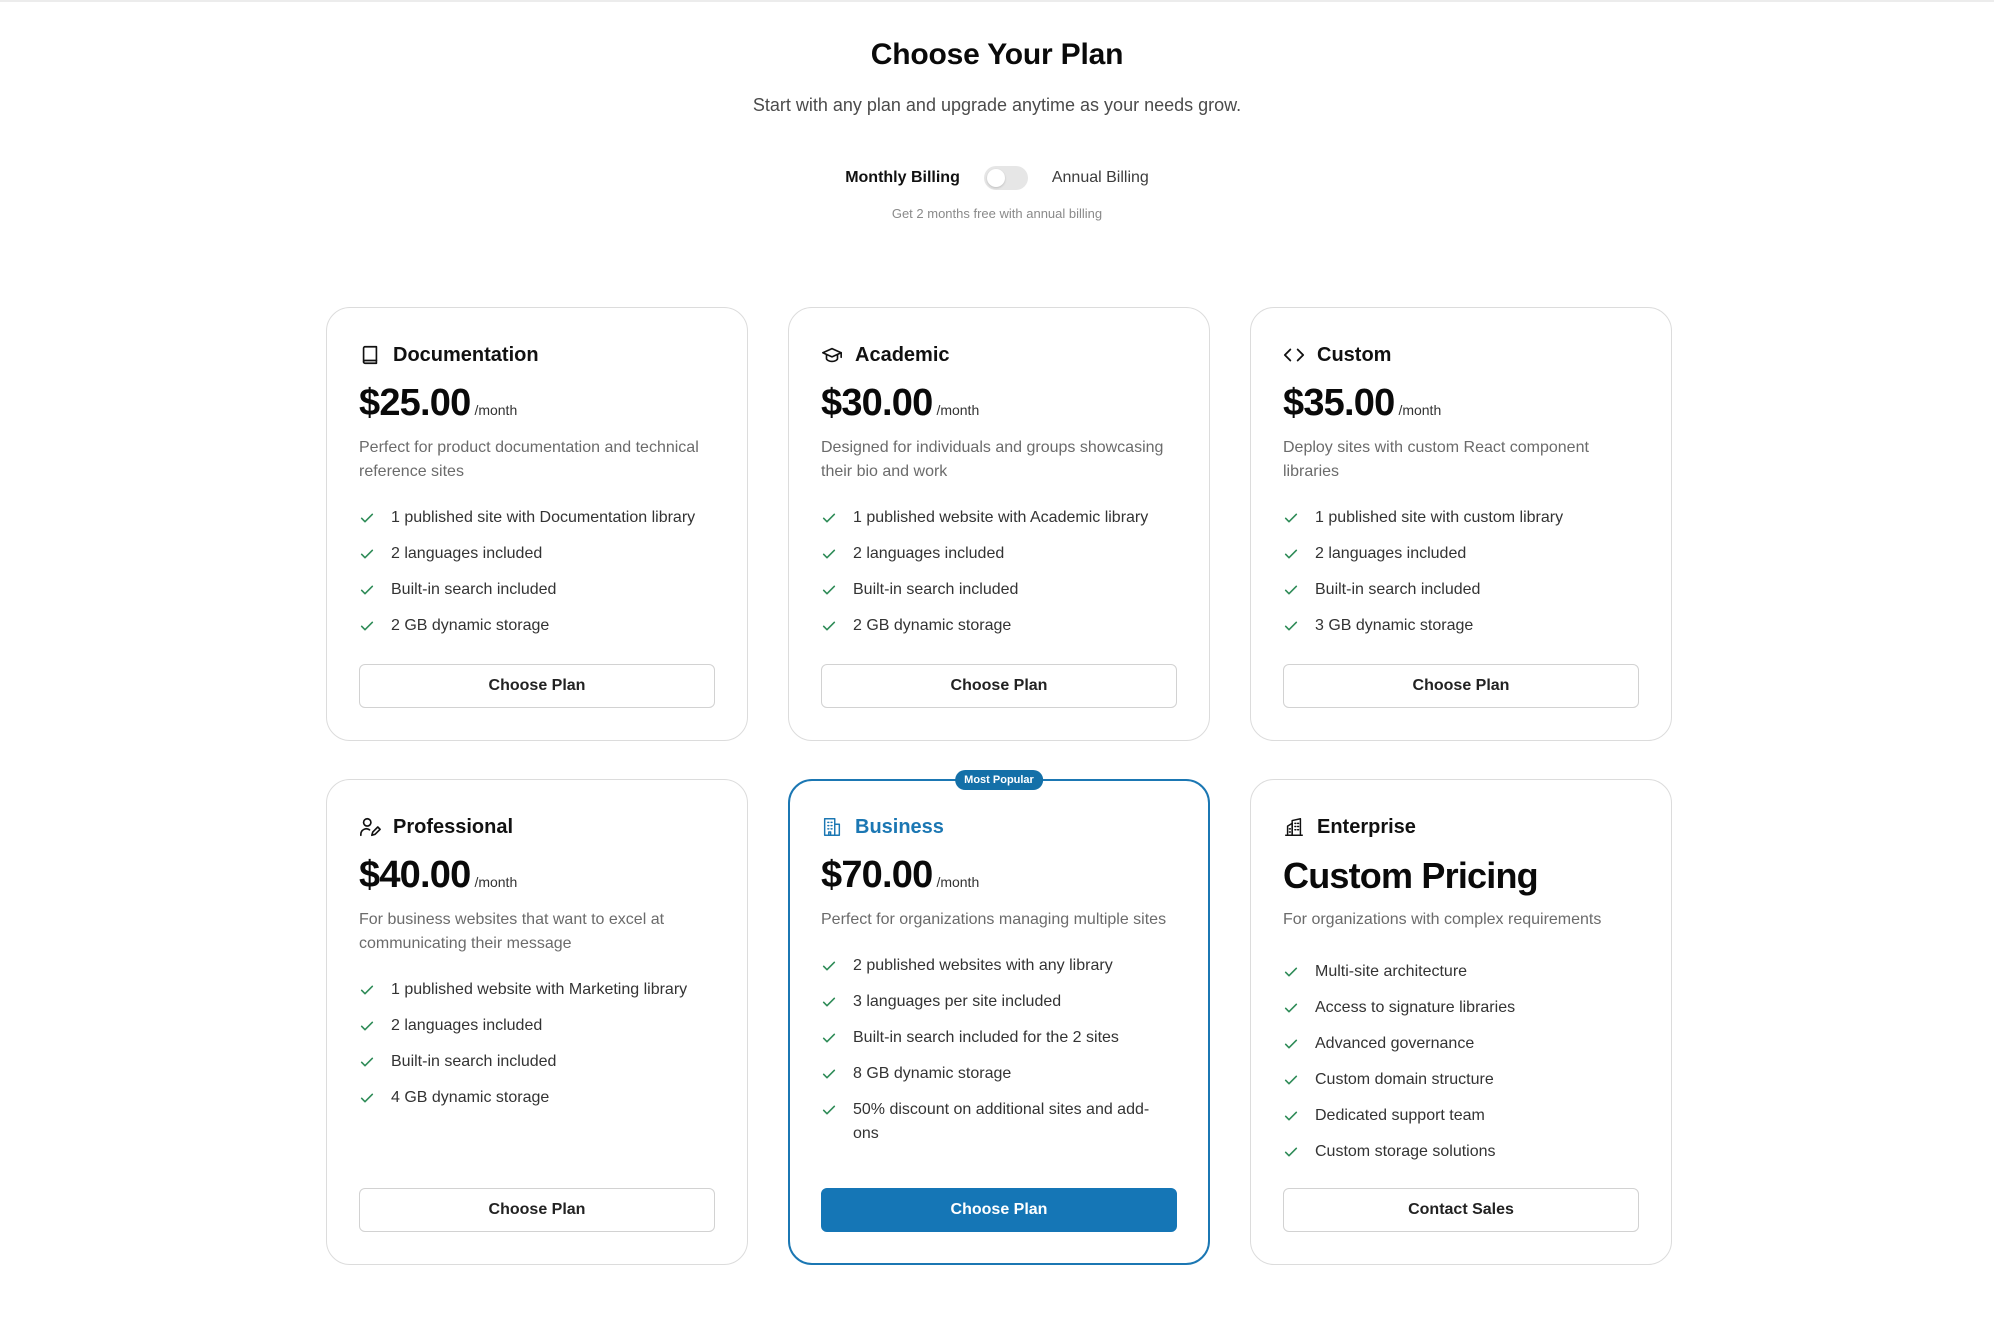 This screenshot has height=1324, width=1994. I want to click on feature-text: Custom storage solutions, so click(1405, 1151).